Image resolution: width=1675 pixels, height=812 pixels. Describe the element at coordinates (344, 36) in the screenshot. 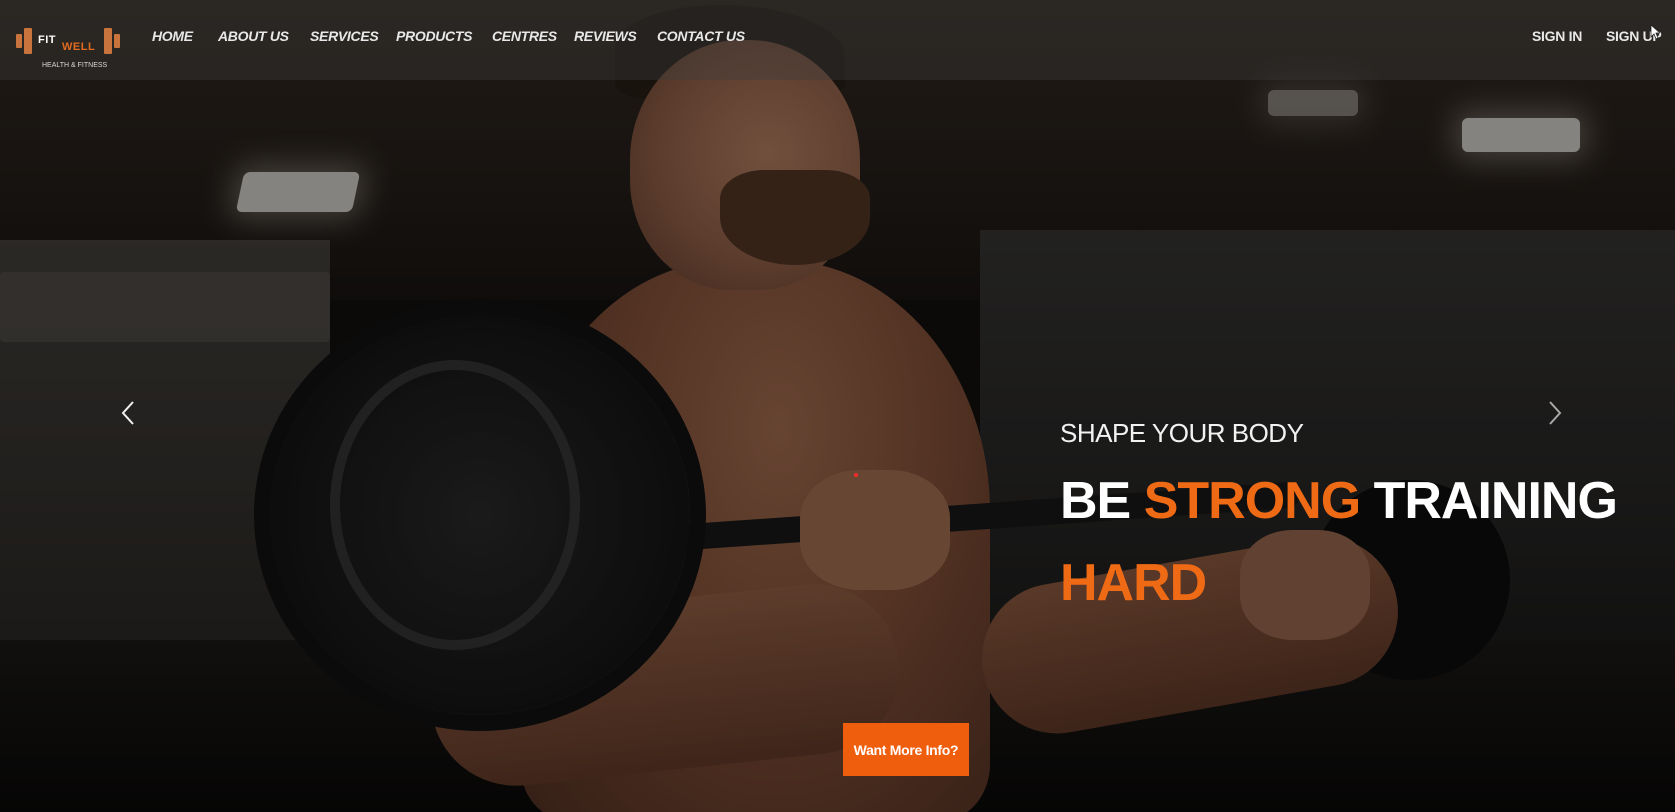

I see `nav-link-services: SERVICES` at that location.